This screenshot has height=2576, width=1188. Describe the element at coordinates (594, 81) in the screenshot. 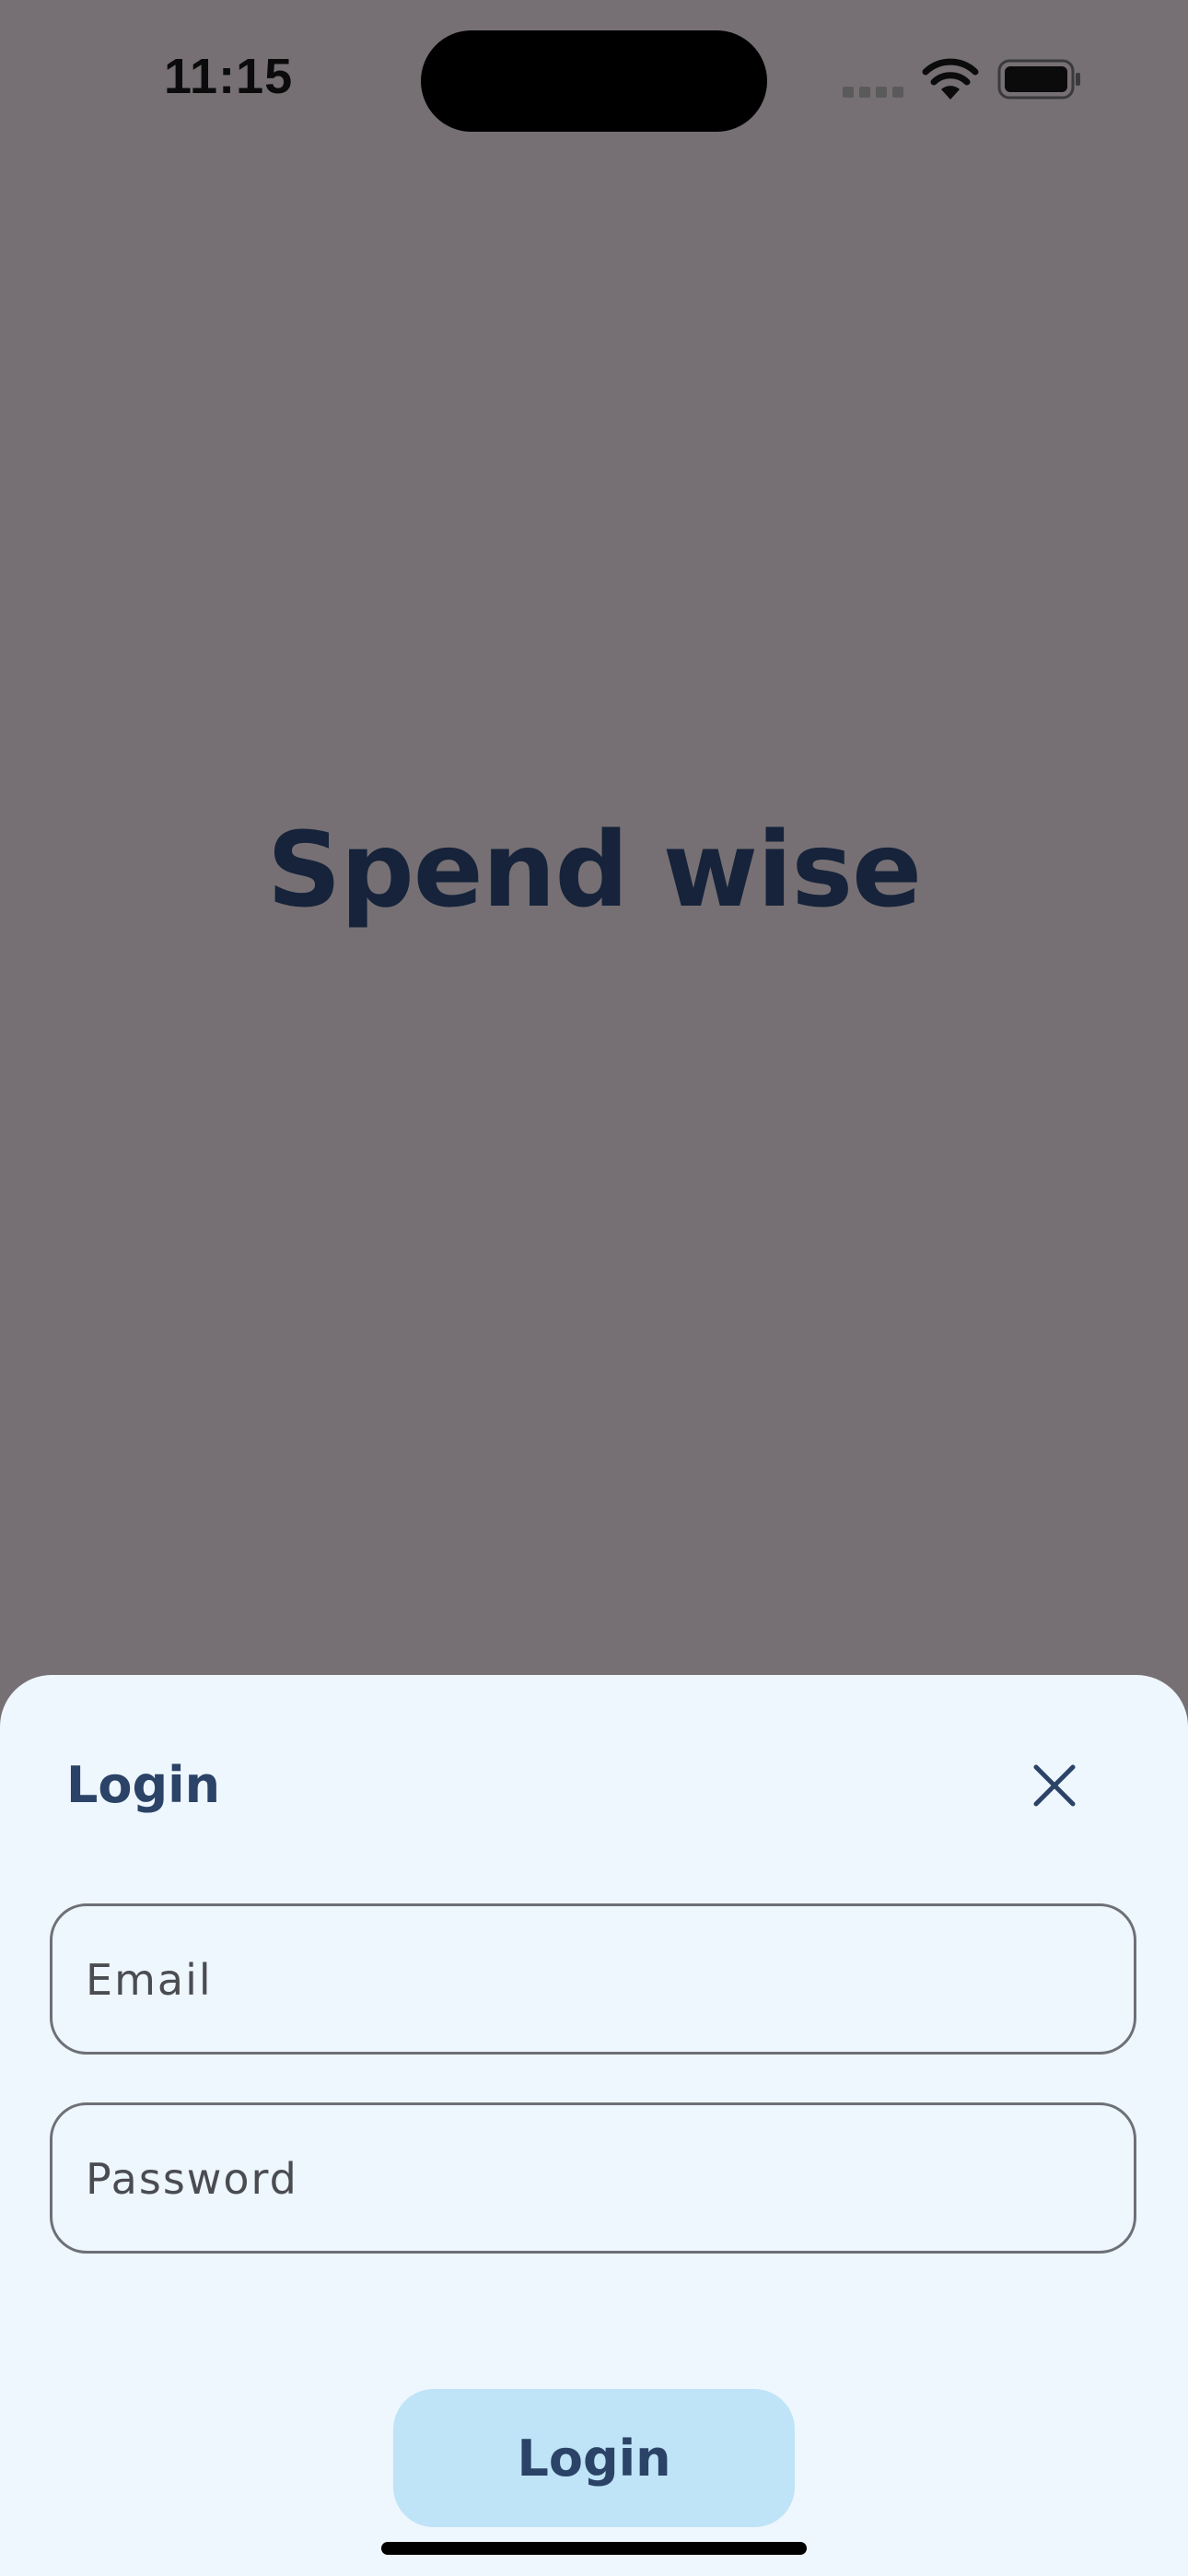

I see `dynamic-island` at that location.